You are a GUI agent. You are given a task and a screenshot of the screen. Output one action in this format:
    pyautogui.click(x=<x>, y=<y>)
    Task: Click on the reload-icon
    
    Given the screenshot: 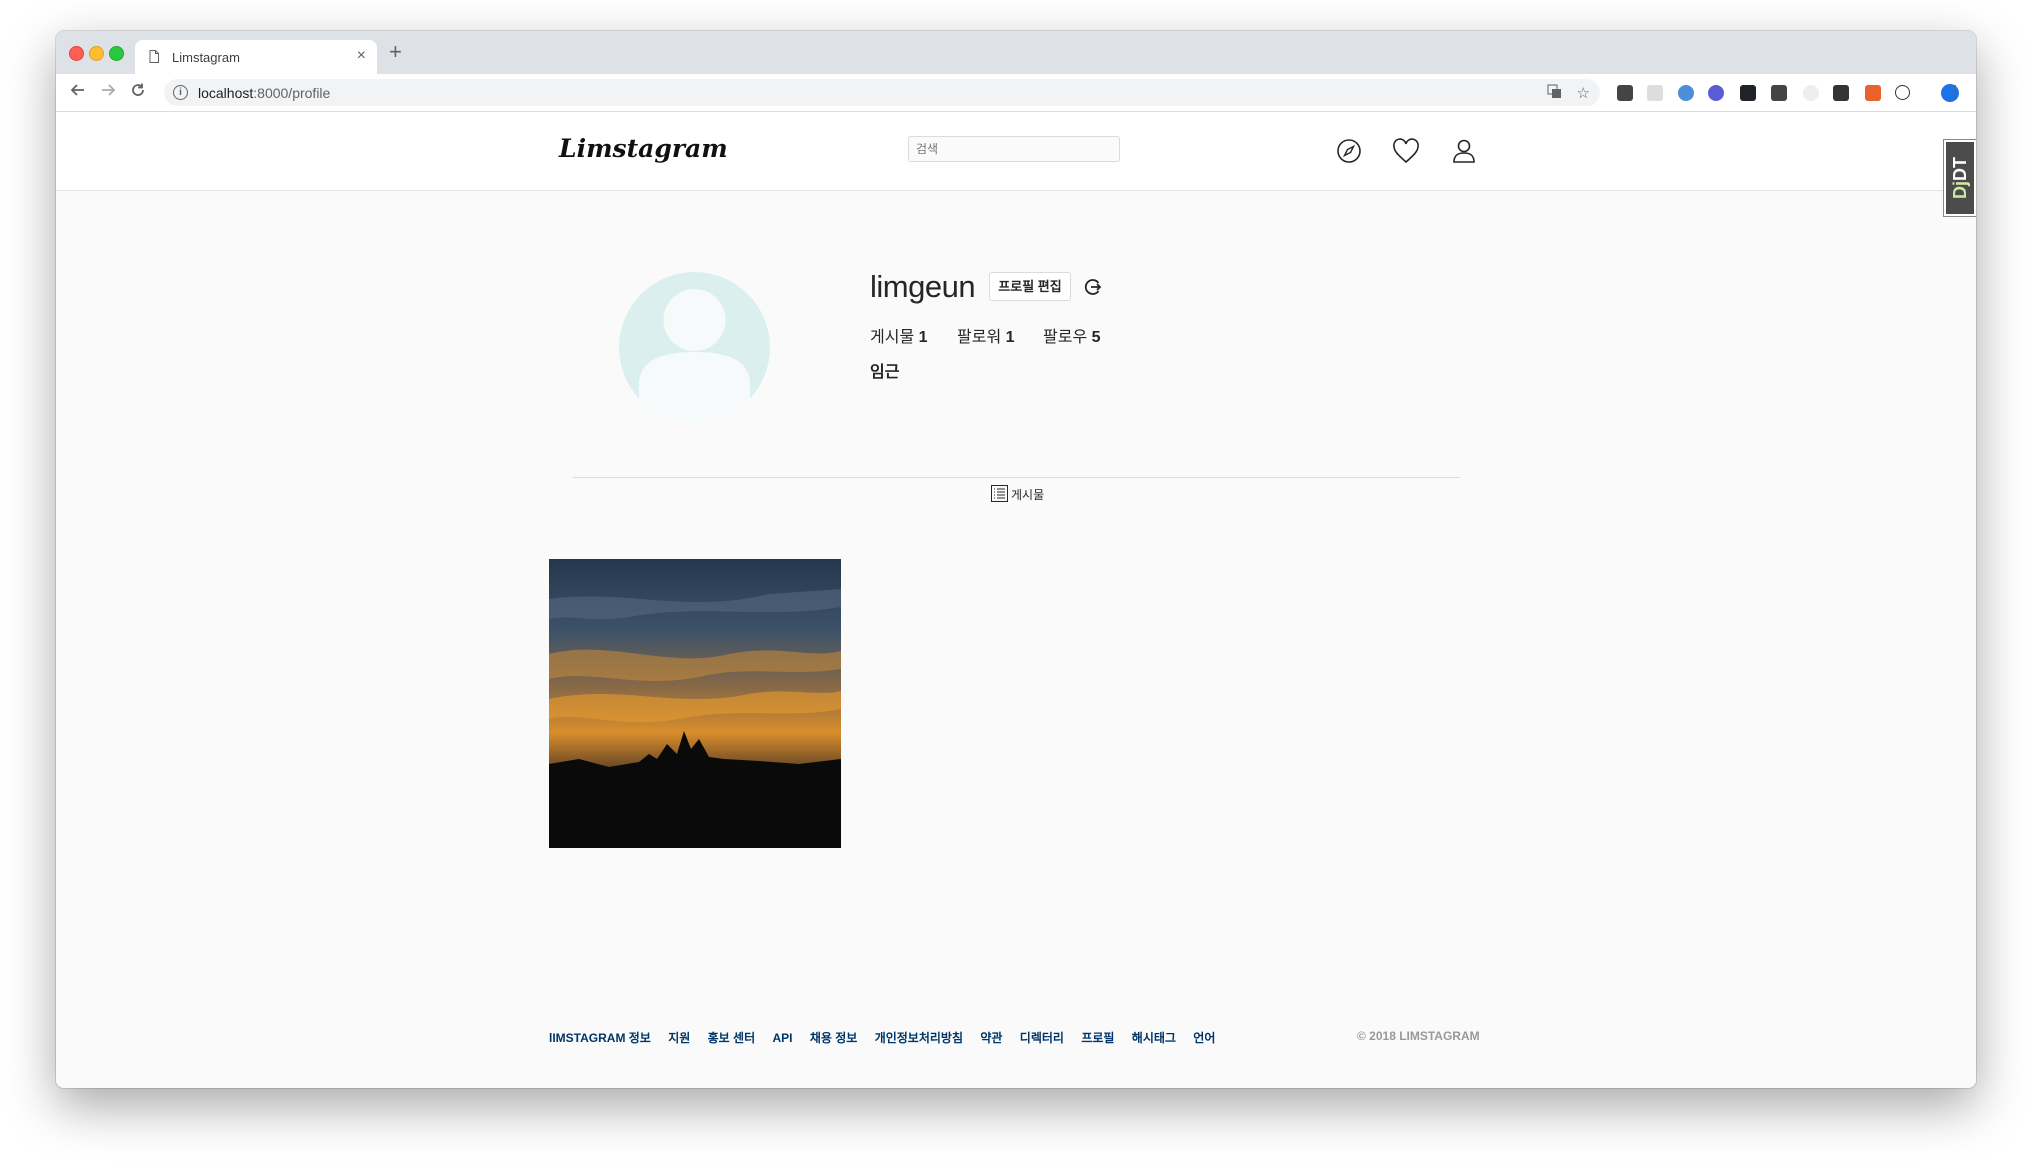 What is the action you would take?
    pyautogui.click(x=138, y=92)
    